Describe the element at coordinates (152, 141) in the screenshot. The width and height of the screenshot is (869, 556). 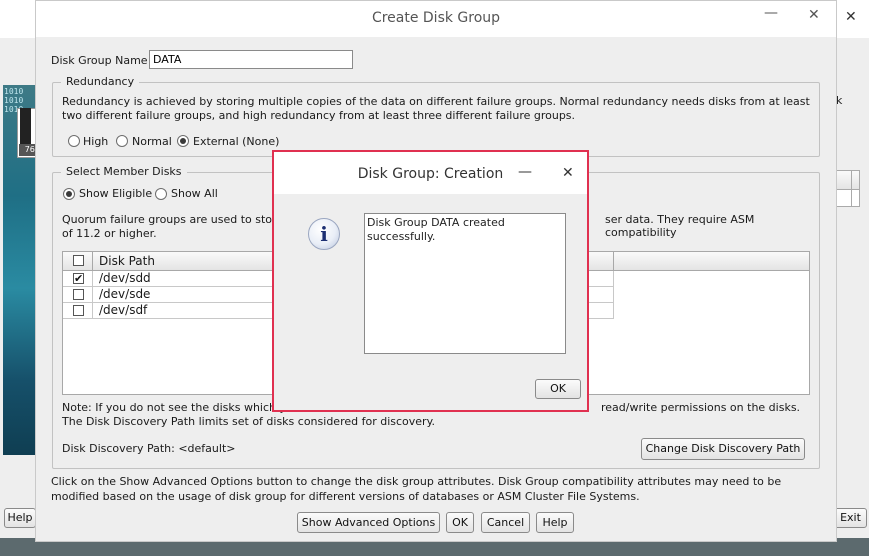
I see `radio-normal-label: Normal` at that location.